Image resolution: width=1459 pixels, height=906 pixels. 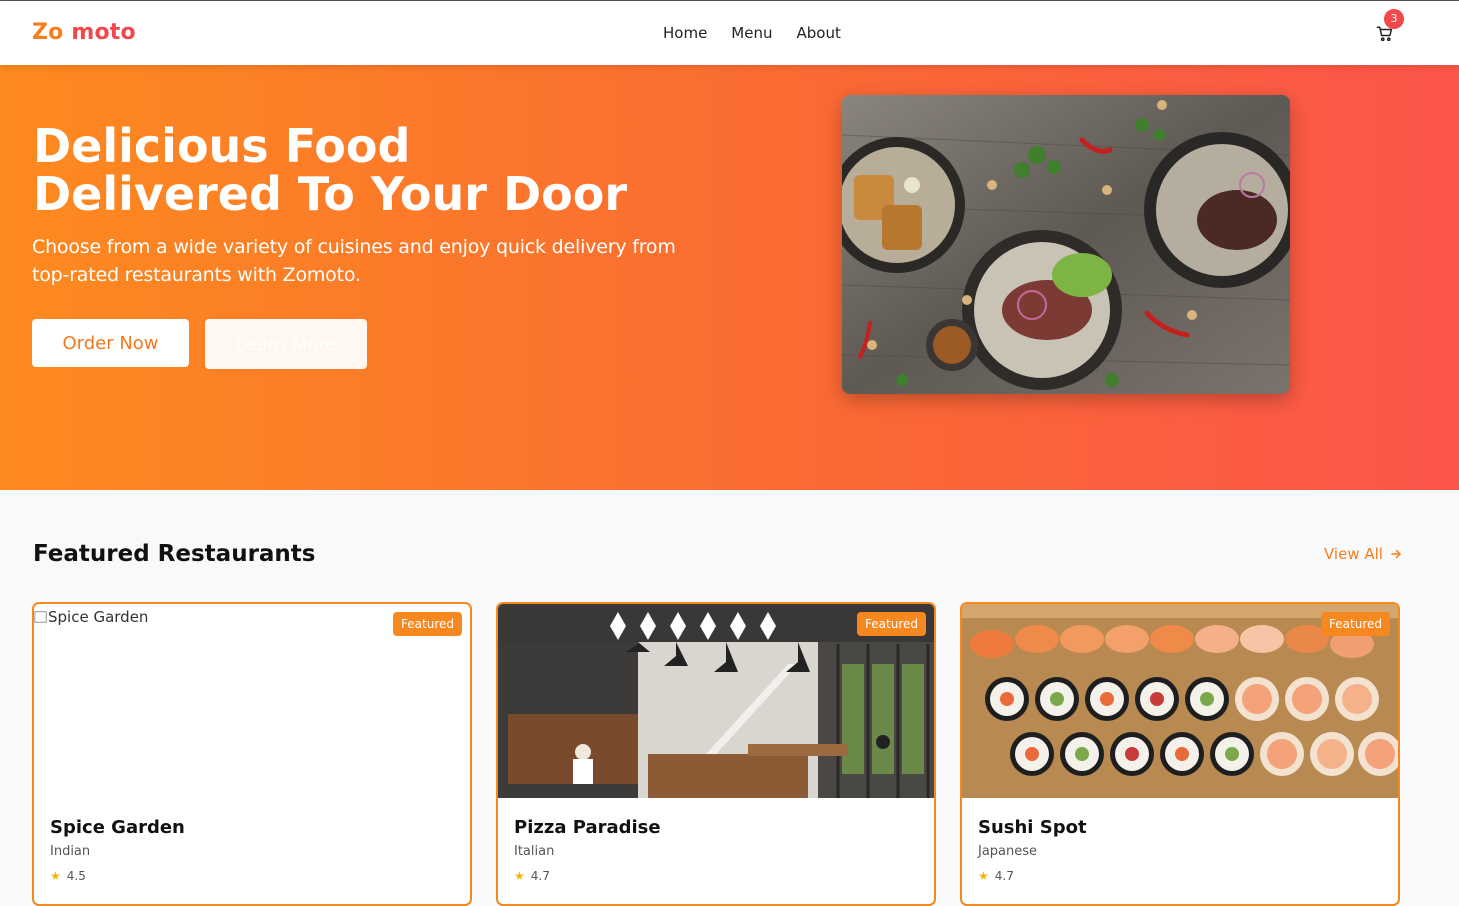 What do you see at coordinates (48, 32) in the screenshot?
I see `logo-part-1: Zo` at bounding box center [48, 32].